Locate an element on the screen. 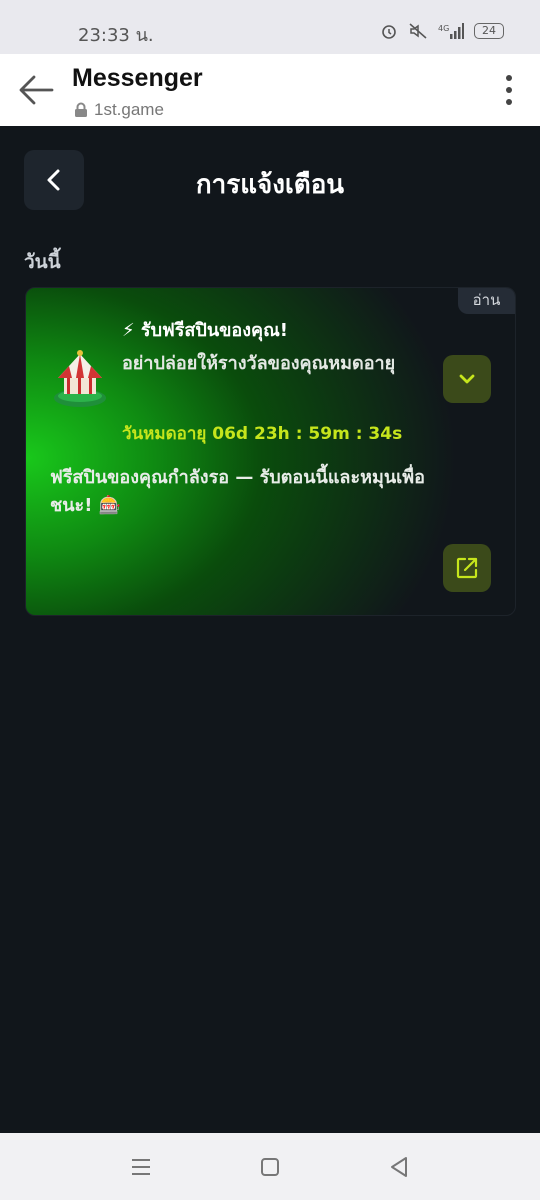  expand-button is located at coordinates (467, 379).